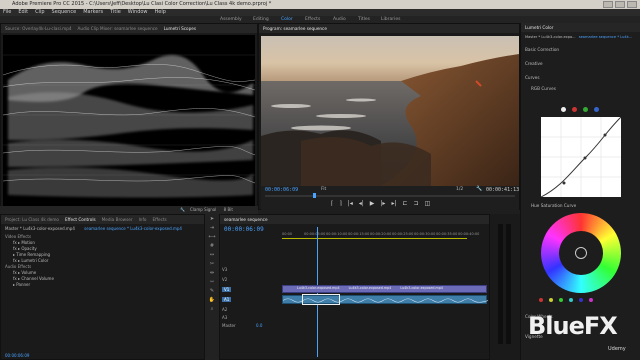 This screenshot has height=360, width=640. What do you see at coordinates (534, 63) in the screenshot?
I see `section-creative: Creative` at bounding box center [534, 63].